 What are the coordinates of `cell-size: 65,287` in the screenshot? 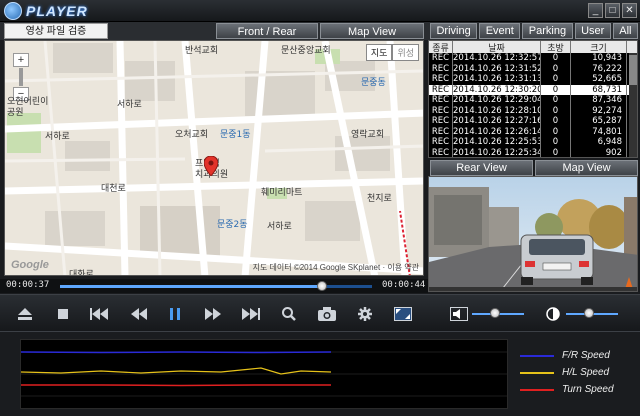 It's located at (599, 121).